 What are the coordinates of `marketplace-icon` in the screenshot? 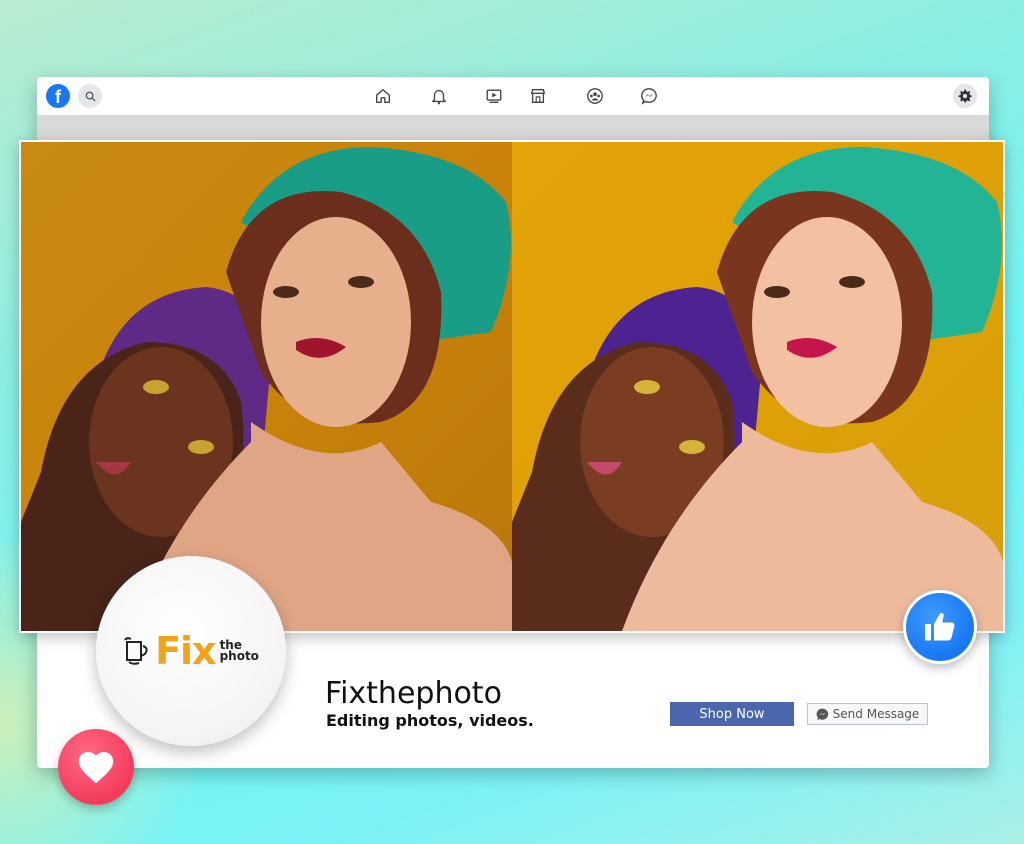 It's located at (538, 96).